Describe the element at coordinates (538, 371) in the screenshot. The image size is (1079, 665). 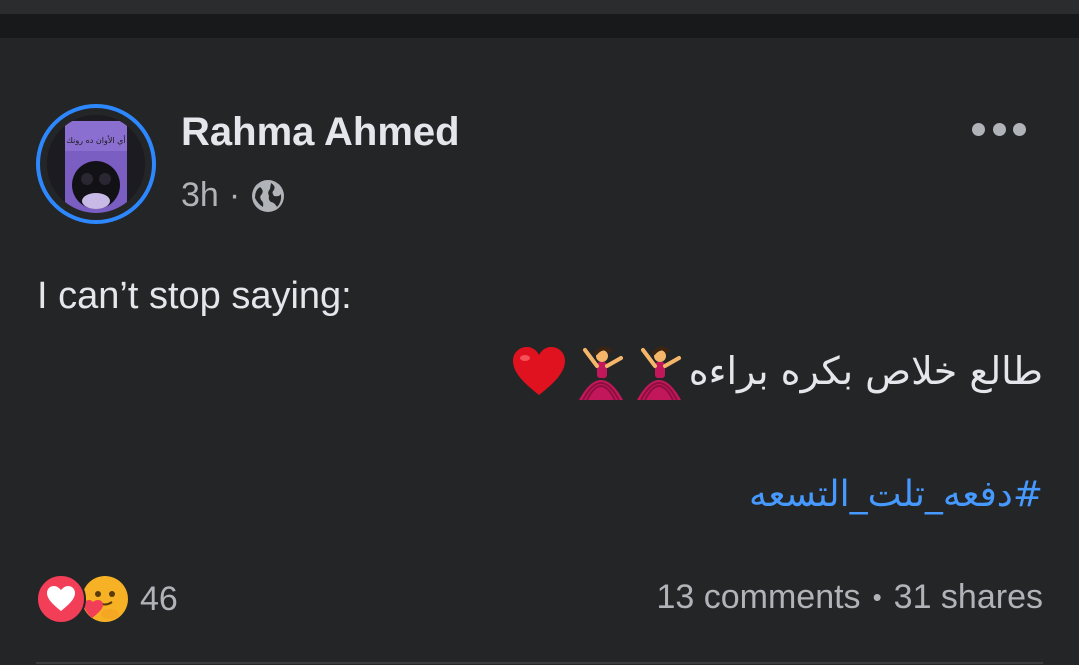
I see `red-heart-emoji` at that location.